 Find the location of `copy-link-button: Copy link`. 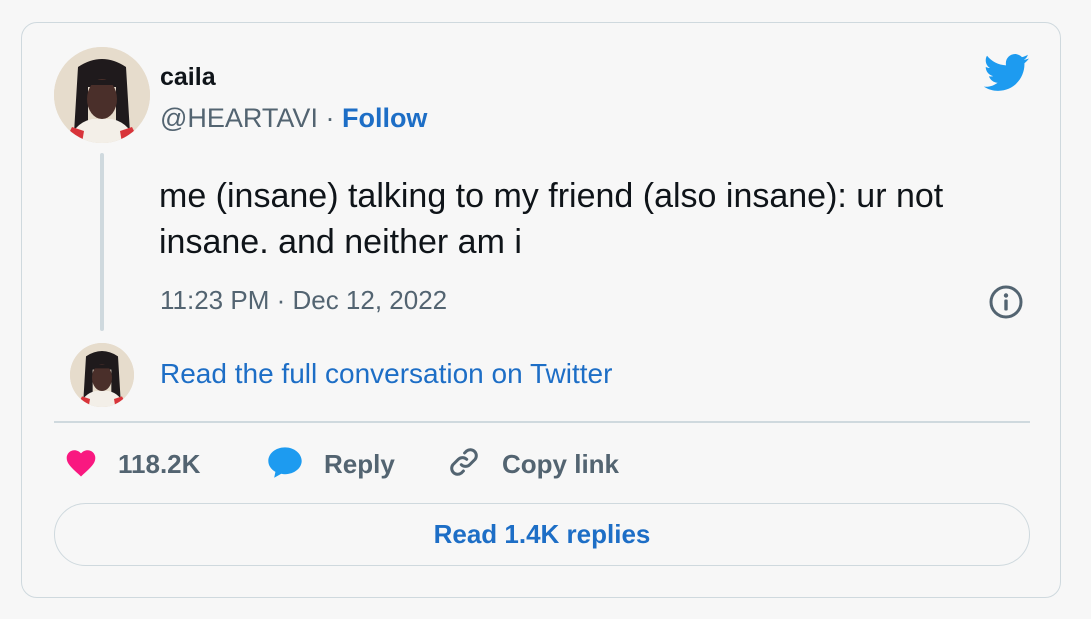

copy-link-button: Copy link is located at coordinates (532, 464).